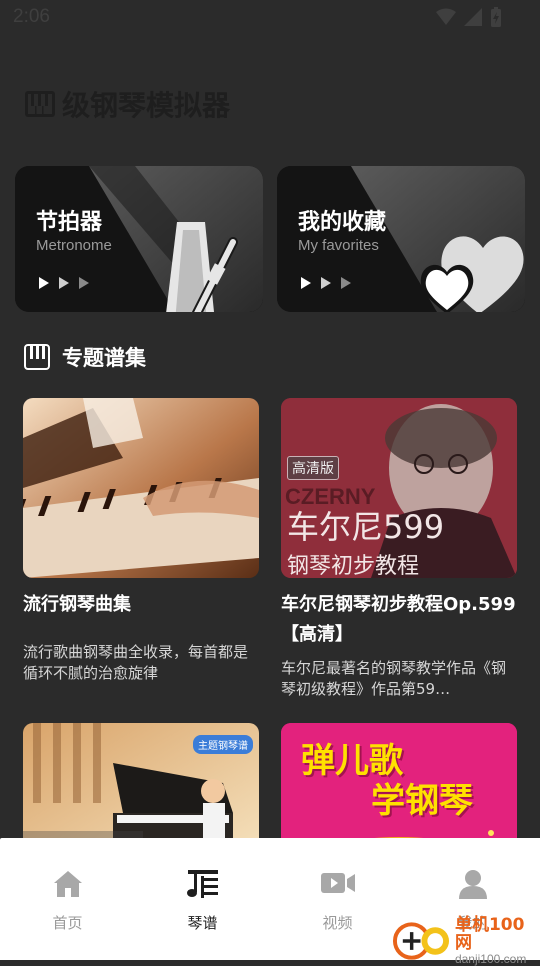  Describe the element at coordinates (337, 883) in the screenshot. I see `video-icon` at that location.